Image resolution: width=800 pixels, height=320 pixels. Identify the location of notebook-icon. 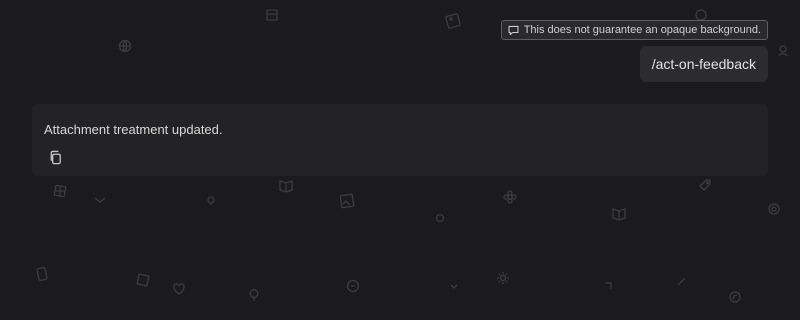
(143, 280).